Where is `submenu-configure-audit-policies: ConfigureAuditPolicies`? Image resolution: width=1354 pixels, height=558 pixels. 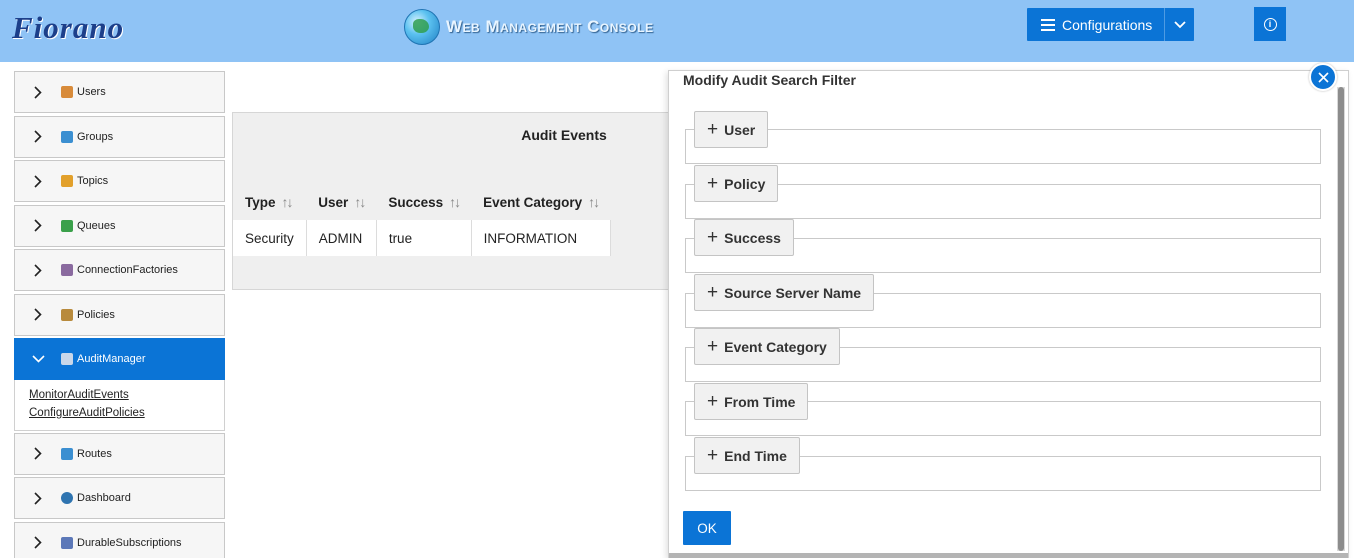
submenu-configure-audit-policies: ConfigureAuditPolicies is located at coordinates (119, 413).